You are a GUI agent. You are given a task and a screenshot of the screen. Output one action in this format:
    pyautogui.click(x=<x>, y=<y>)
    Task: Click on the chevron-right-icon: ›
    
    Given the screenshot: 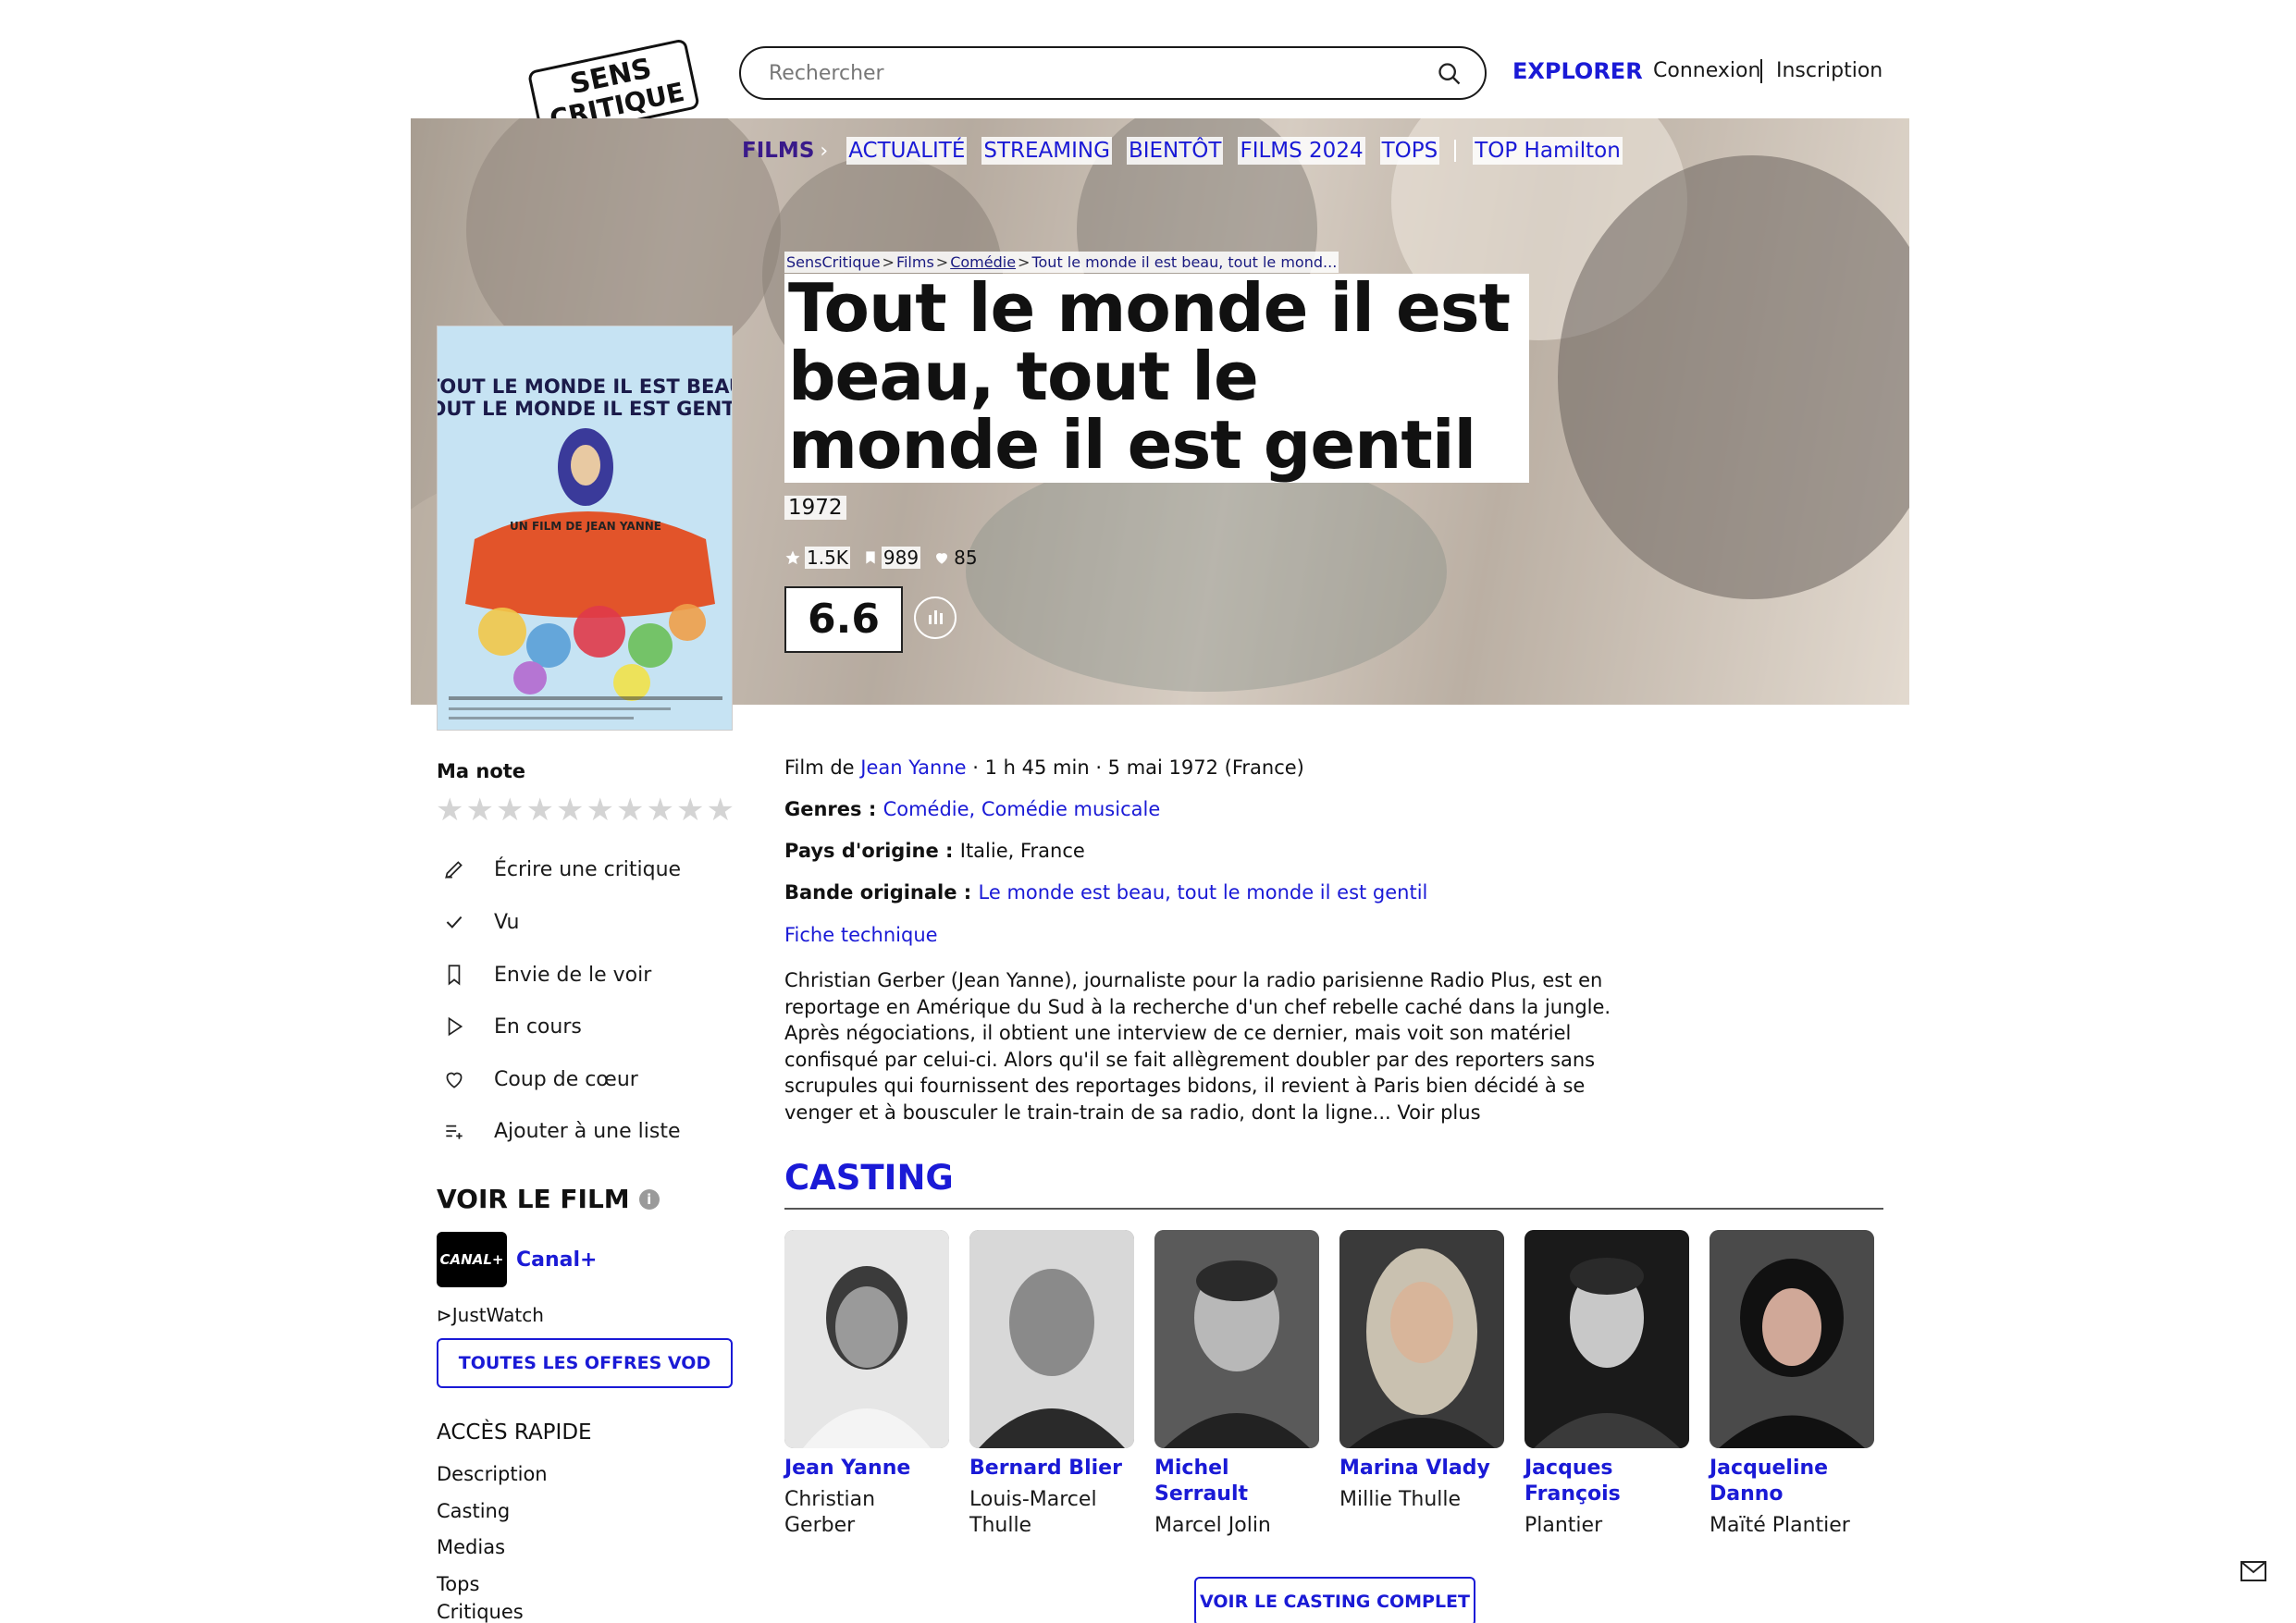 What is the action you would take?
    pyautogui.click(x=824, y=151)
    